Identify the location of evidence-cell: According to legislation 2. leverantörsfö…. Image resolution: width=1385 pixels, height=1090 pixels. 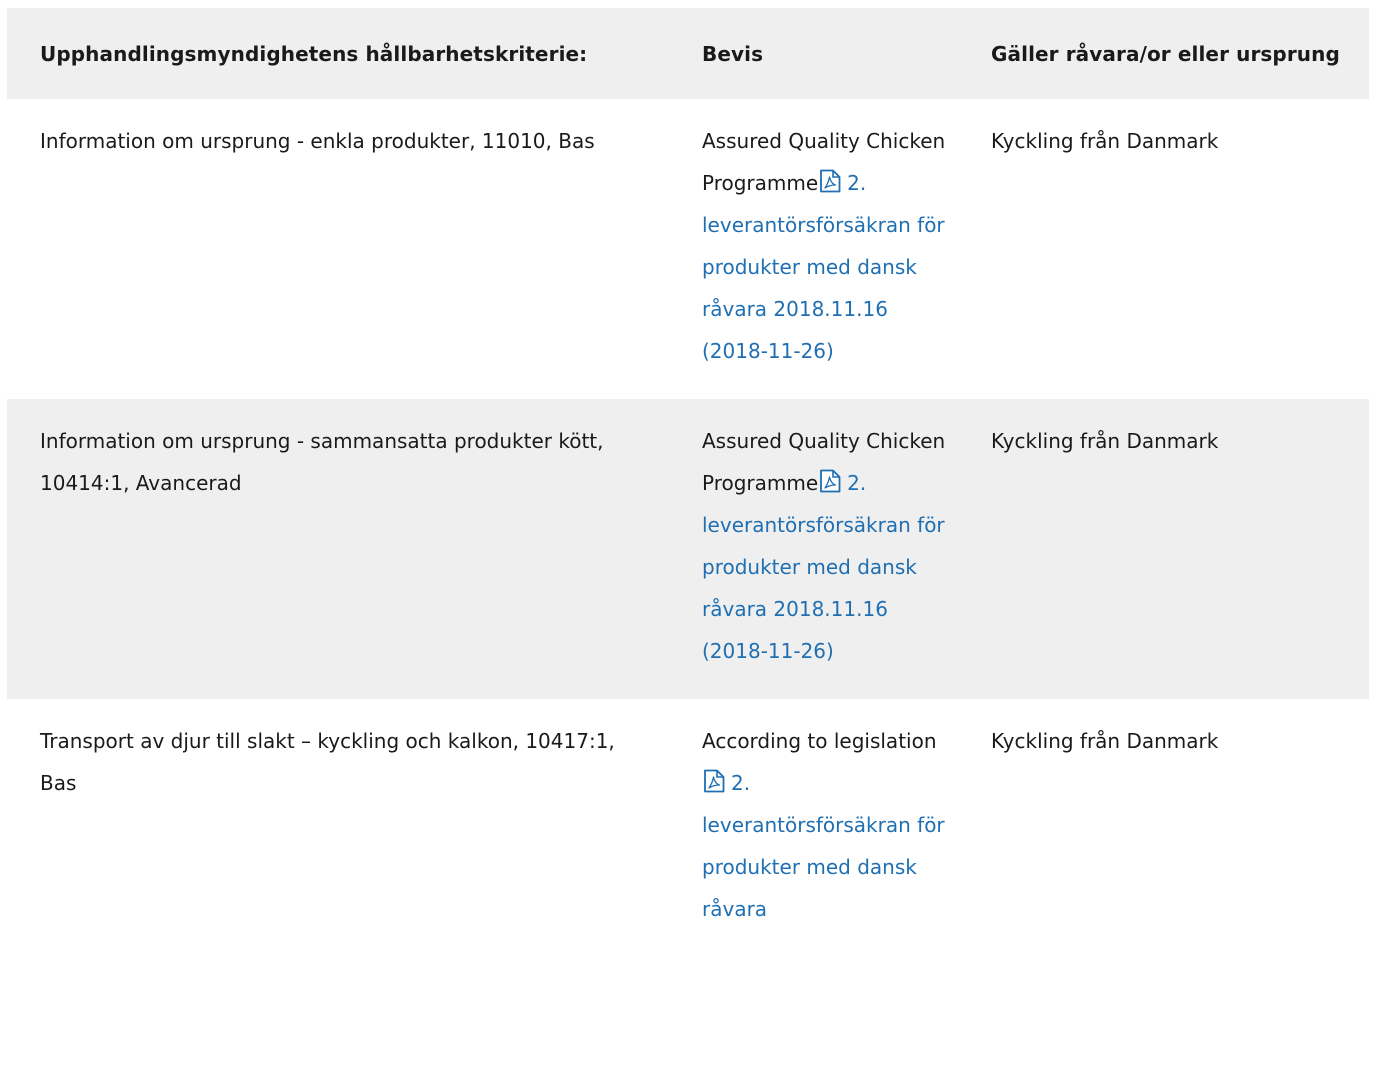
(826, 828).